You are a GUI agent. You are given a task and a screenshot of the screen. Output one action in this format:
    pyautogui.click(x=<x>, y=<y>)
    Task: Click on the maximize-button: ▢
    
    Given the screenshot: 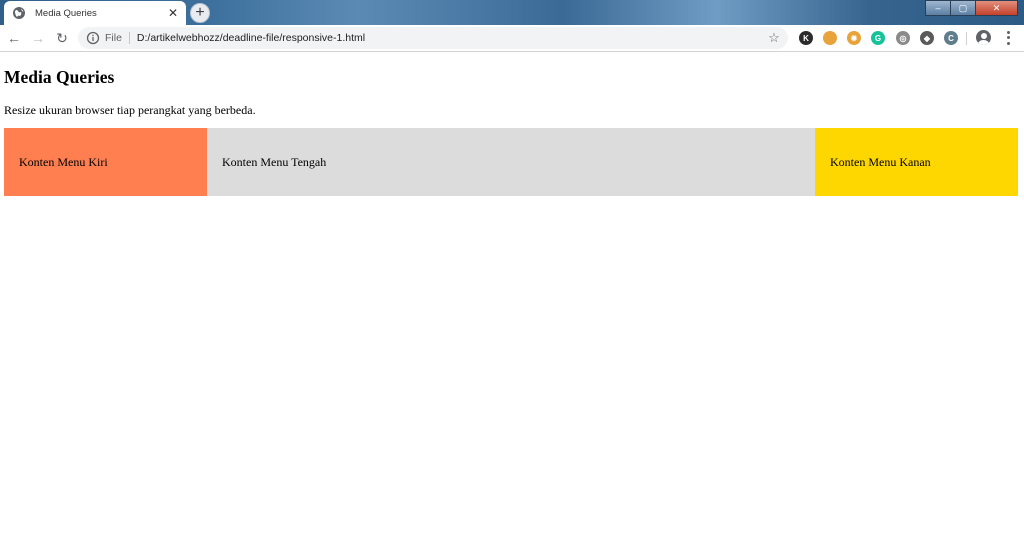 What is the action you would take?
    pyautogui.click(x=963, y=8)
    